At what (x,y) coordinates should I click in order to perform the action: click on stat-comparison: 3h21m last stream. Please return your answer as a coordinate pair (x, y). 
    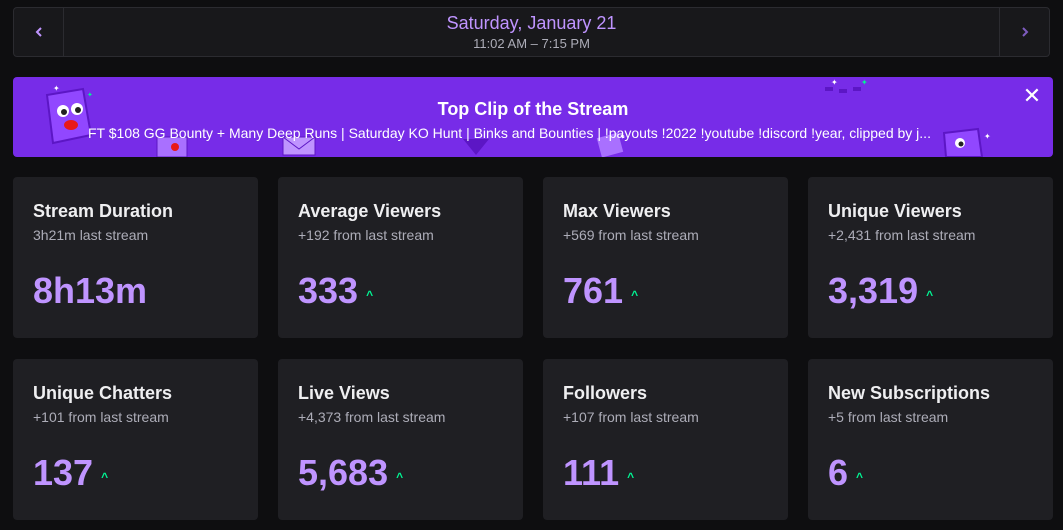
    Looking at the image, I should click on (91, 235).